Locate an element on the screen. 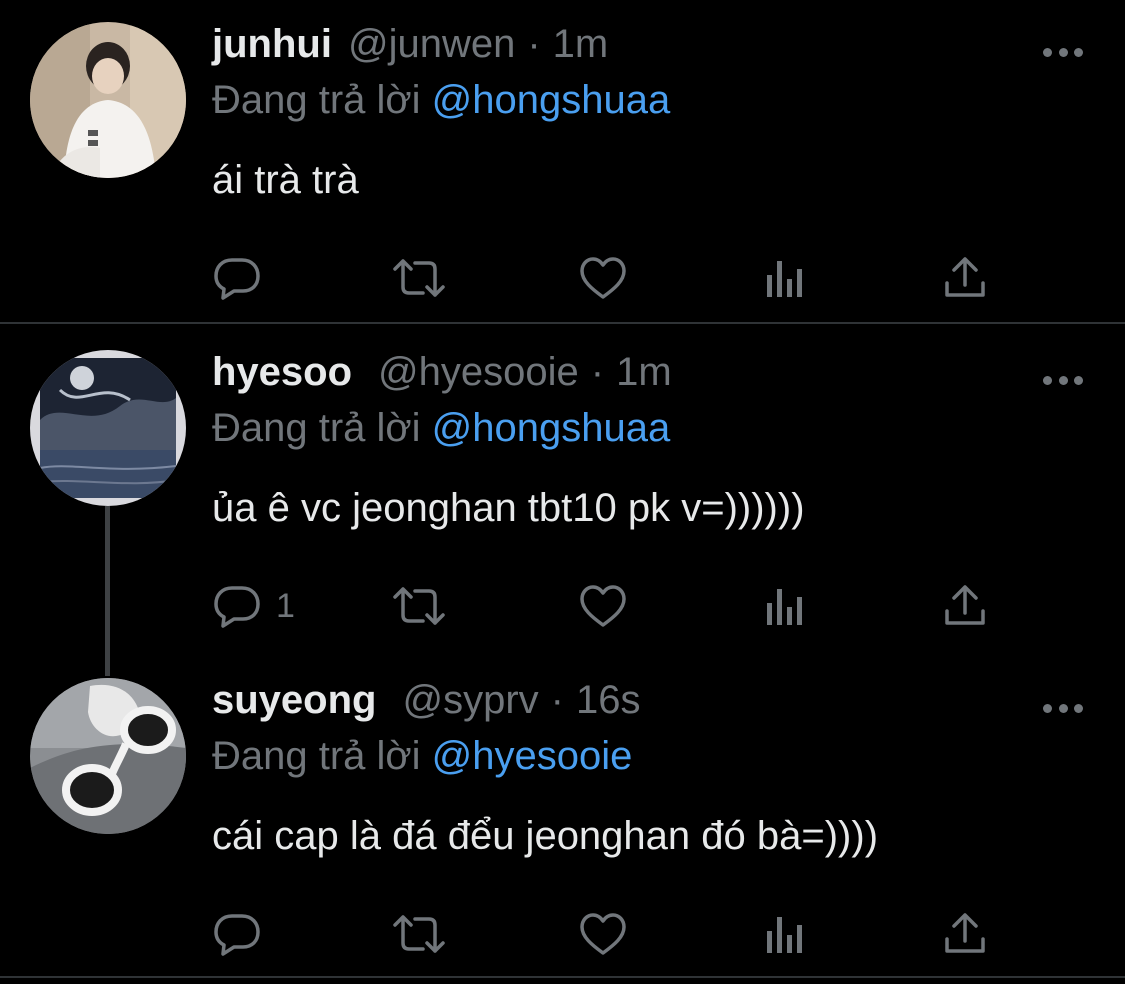  user-handle: @syprv is located at coordinates (470, 700).